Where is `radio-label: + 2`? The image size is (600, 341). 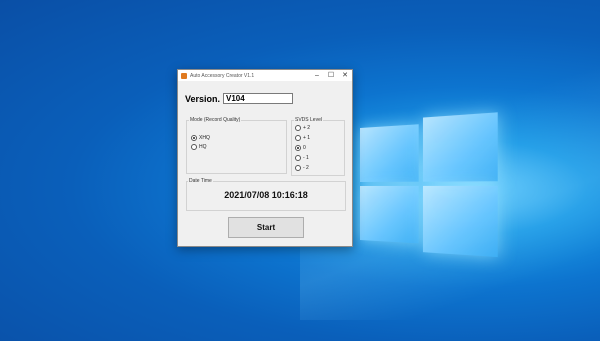 radio-label: + 2 is located at coordinates (306, 128).